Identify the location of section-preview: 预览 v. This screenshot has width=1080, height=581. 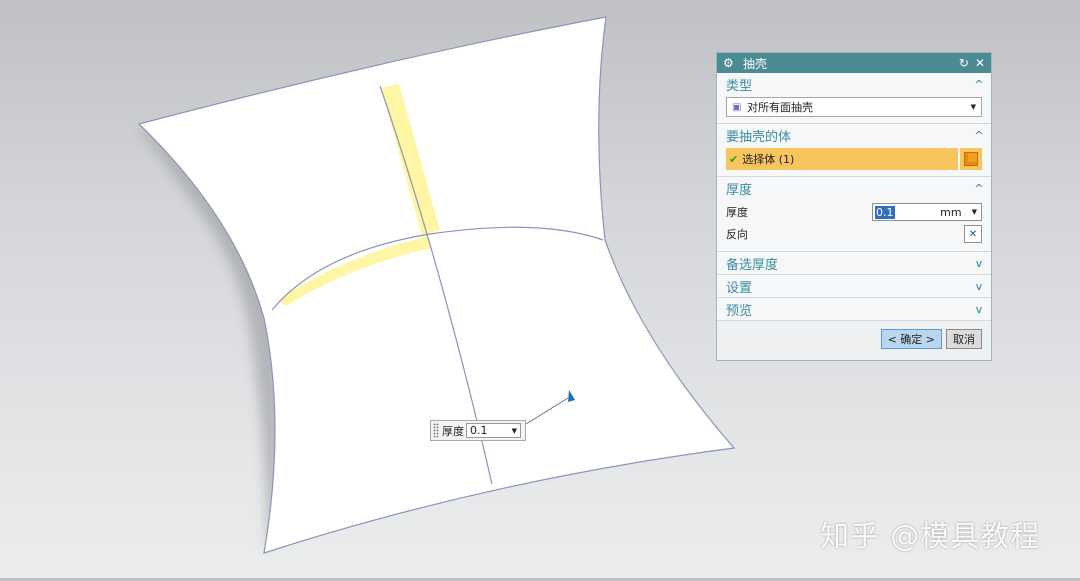
(854, 309).